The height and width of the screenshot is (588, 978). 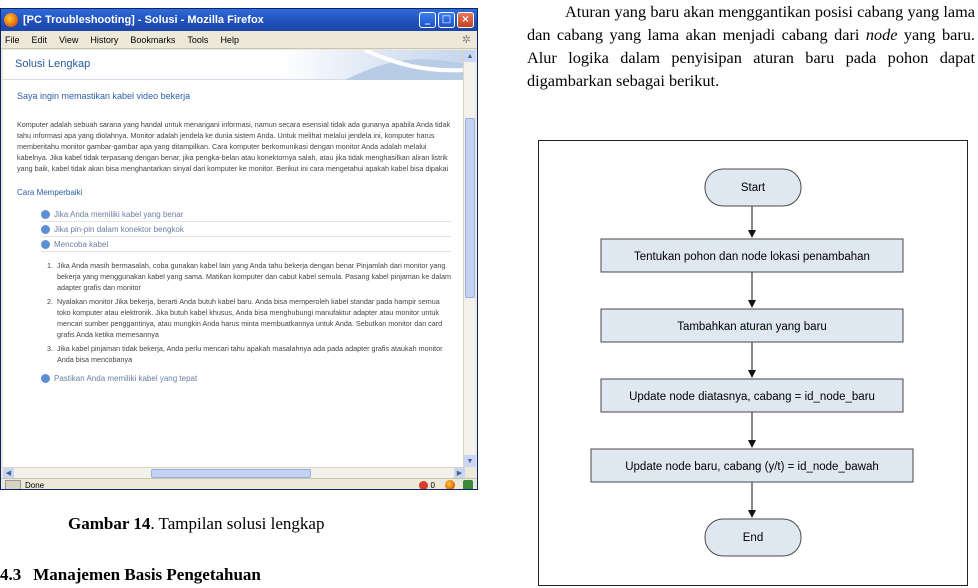 What do you see at coordinates (237, 523) in the screenshot?
I see `figure-caption-text: . Tampilan solusi lengkap` at bounding box center [237, 523].